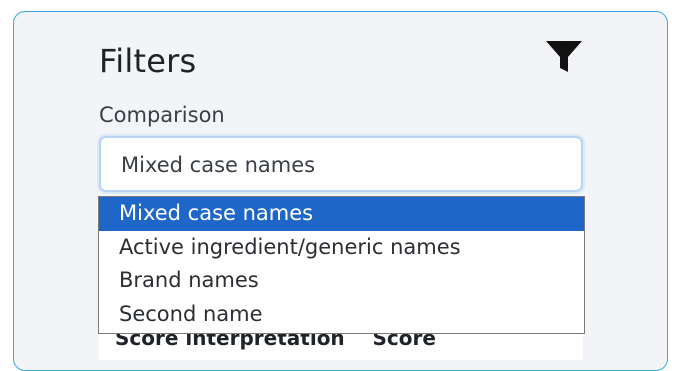  Describe the element at coordinates (162, 115) in the screenshot. I see `comparison-label: Comparison` at that location.